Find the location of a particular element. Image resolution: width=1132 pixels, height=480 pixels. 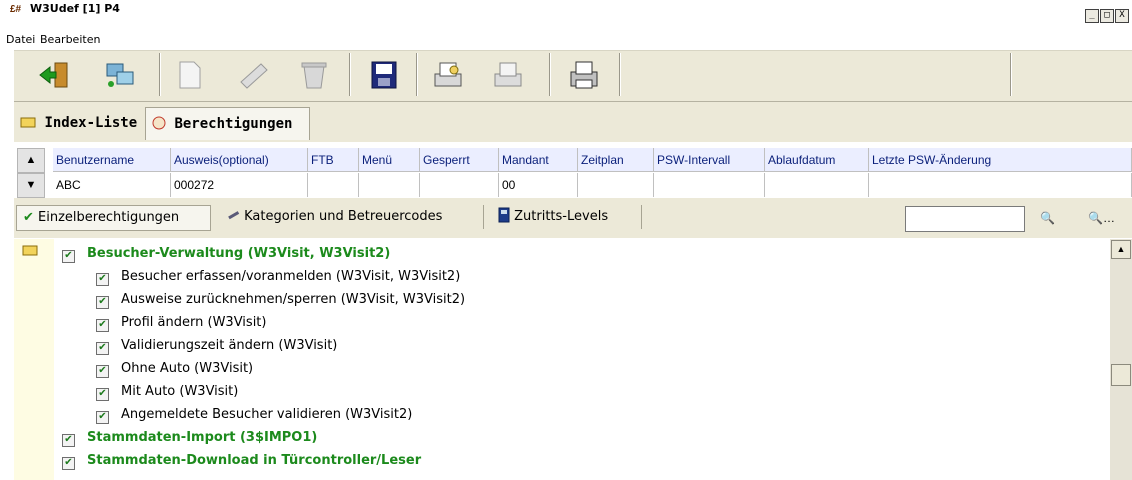

tree-item: ✔ Besucher-Verwaltung (W3Visit, W3Visit2) is located at coordinates (580, 253).